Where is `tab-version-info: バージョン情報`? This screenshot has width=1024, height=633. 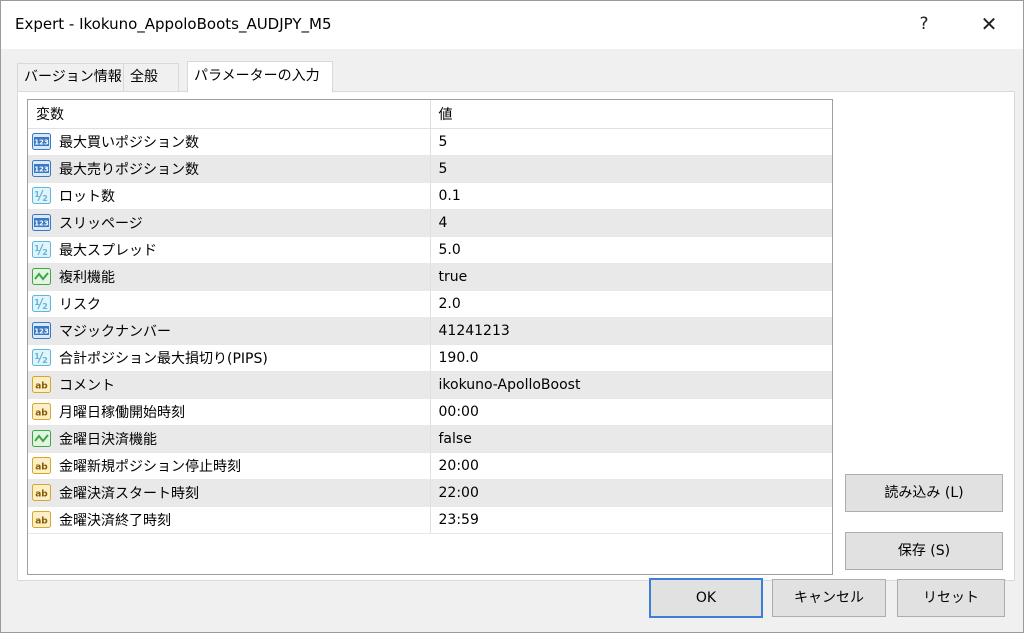 tab-version-info: バージョン情報 is located at coordinates (71, 77).